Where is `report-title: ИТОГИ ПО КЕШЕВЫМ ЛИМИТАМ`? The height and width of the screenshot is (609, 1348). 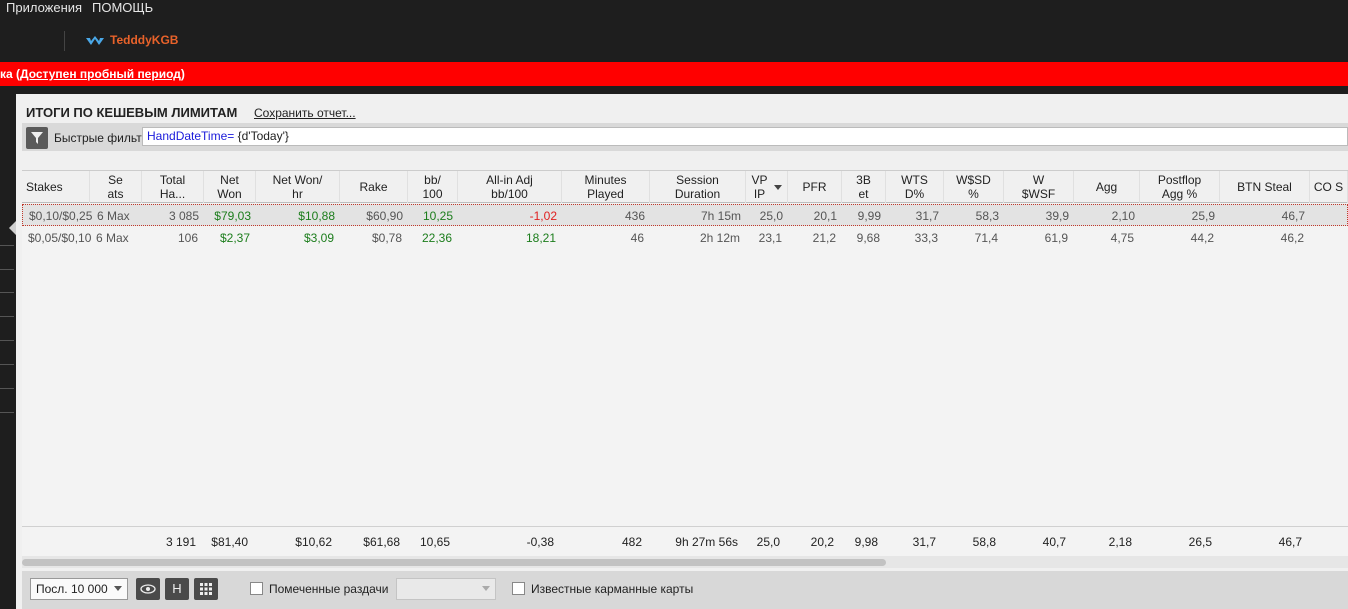 report-title: ИТОГИ ПО КЕШЕВЫМ ЛИМИТАМ is located at coordinates (132, 112).